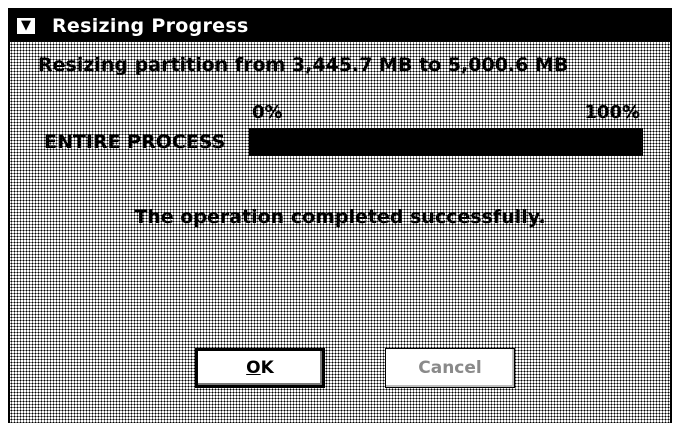 The width and height of the screenshot is (680, 423). What do you see at coordinates (150, 26) in the screenshot?
I see `window-title: Resizing Progress` at bounding box center [150, 26].